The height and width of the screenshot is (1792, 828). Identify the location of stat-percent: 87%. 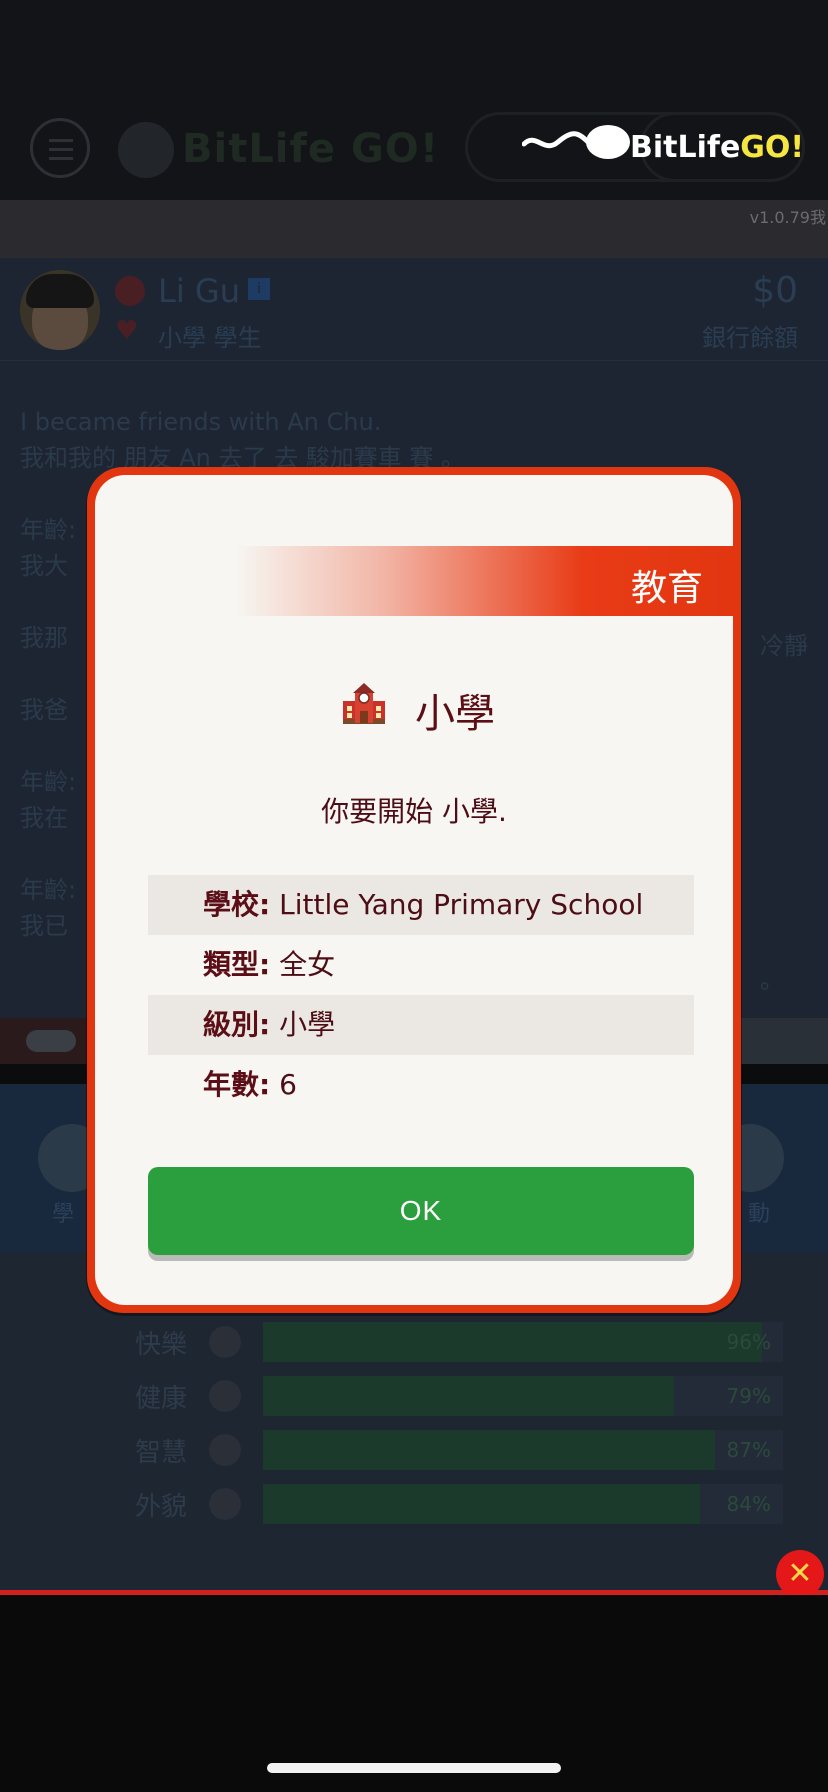
(748, 1450).